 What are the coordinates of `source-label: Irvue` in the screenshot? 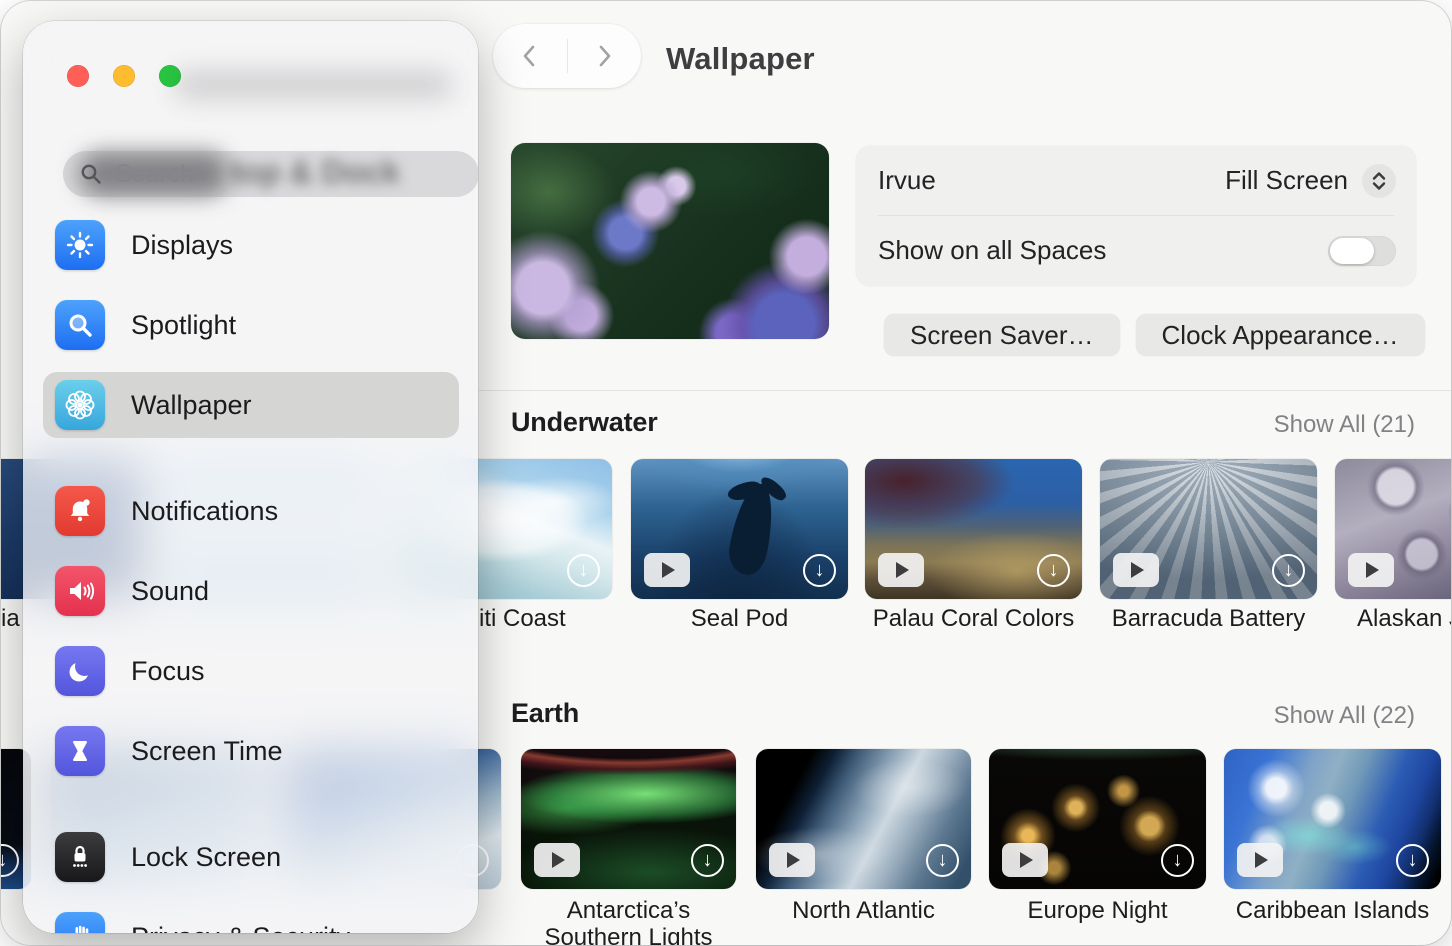 It's located at (907, 180).